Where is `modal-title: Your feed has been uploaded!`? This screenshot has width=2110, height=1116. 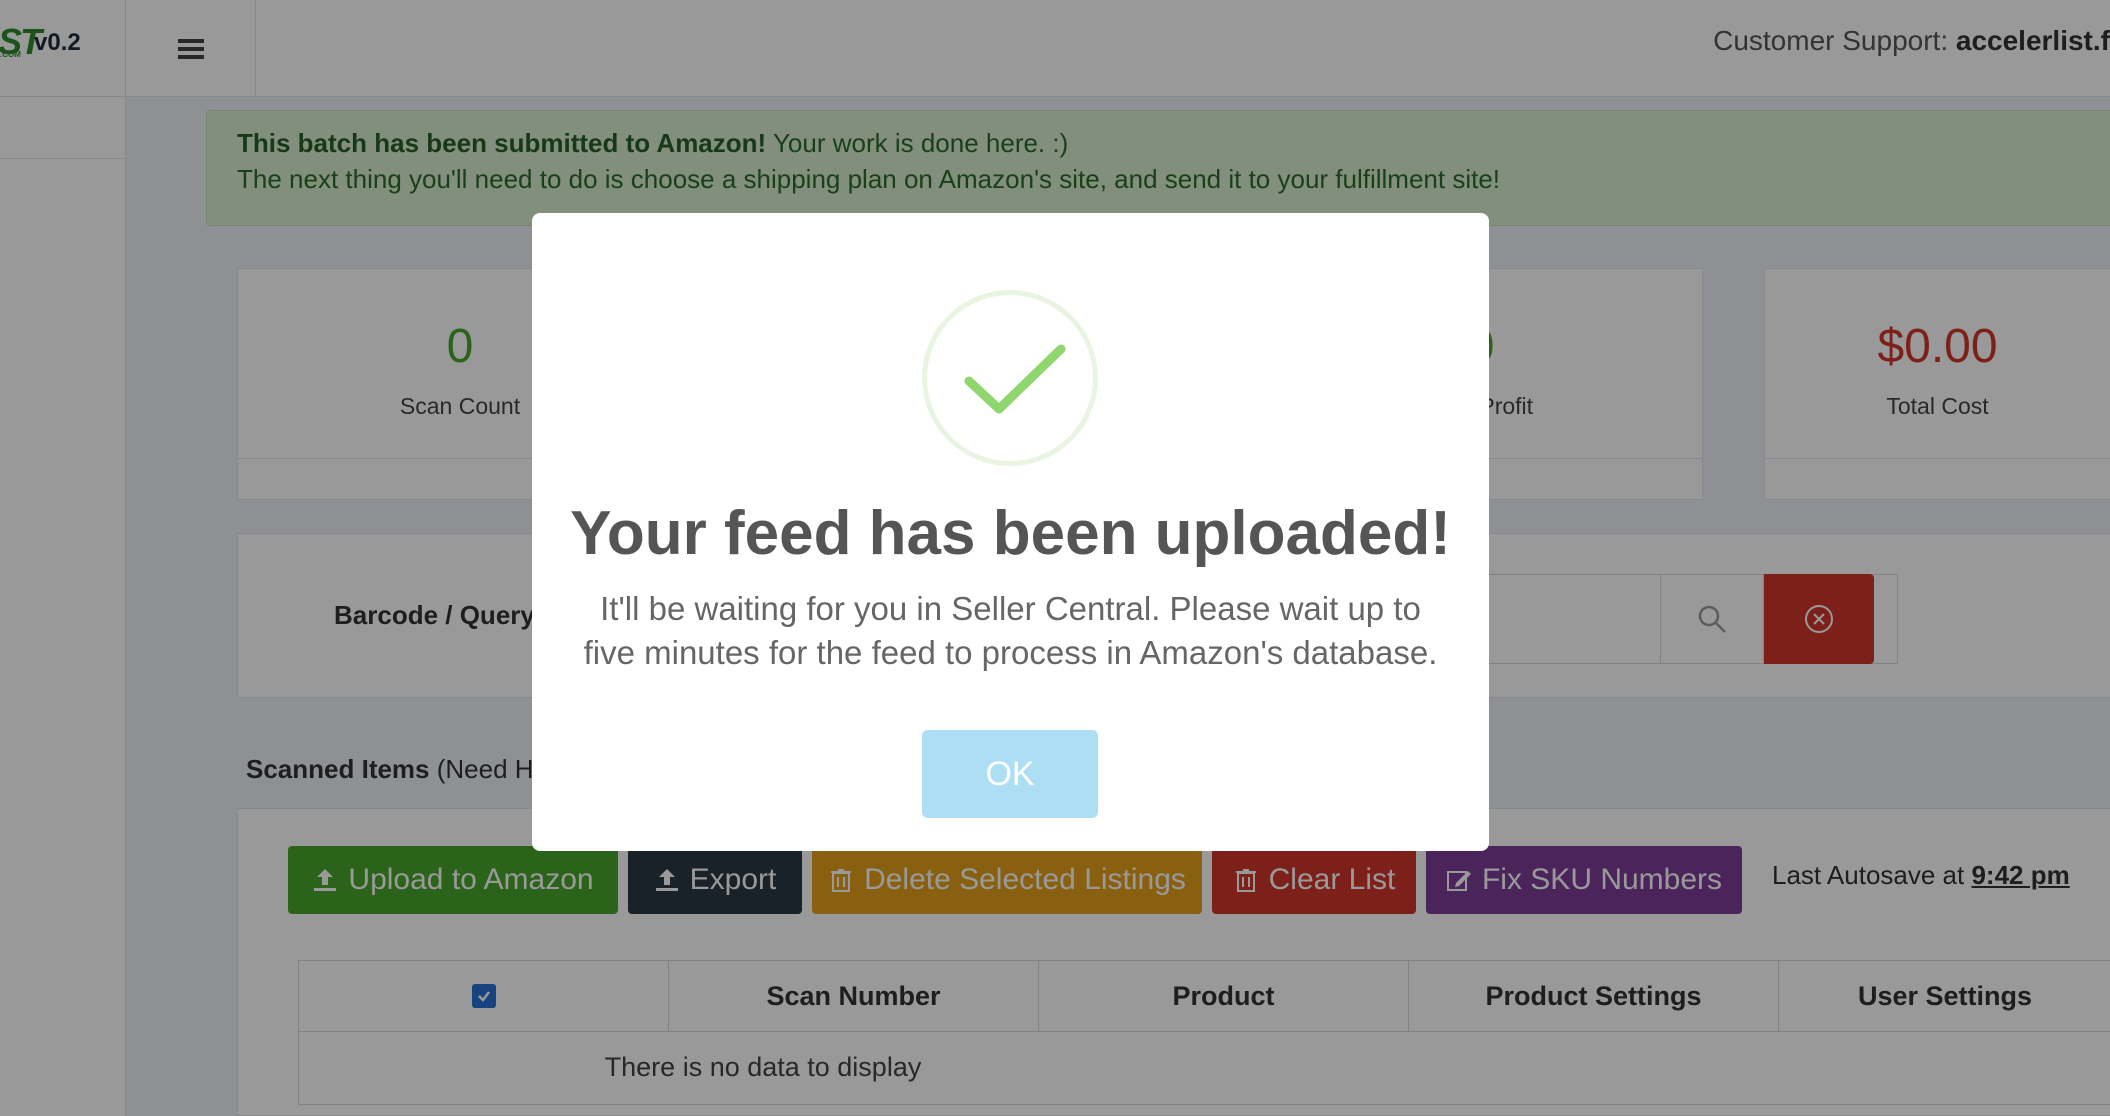
modal-title: Your feed has been uploaded! is located at coordinates (1010, 533).